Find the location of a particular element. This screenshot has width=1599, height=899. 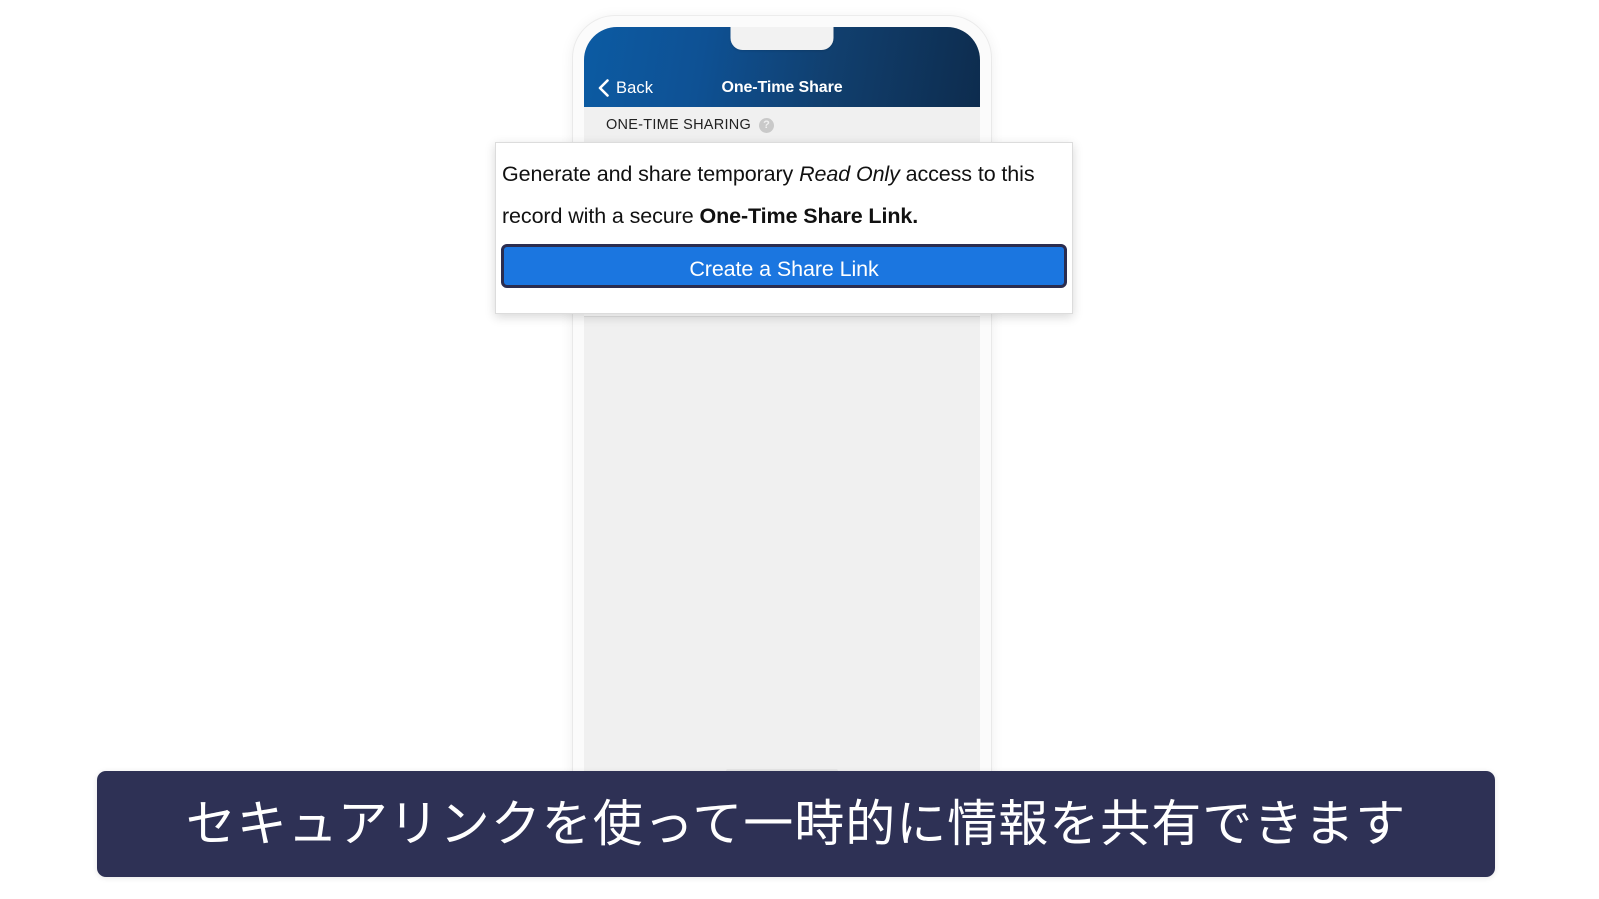

section-label: ONE-TIME SHARING is located at coordinates (678, 125).